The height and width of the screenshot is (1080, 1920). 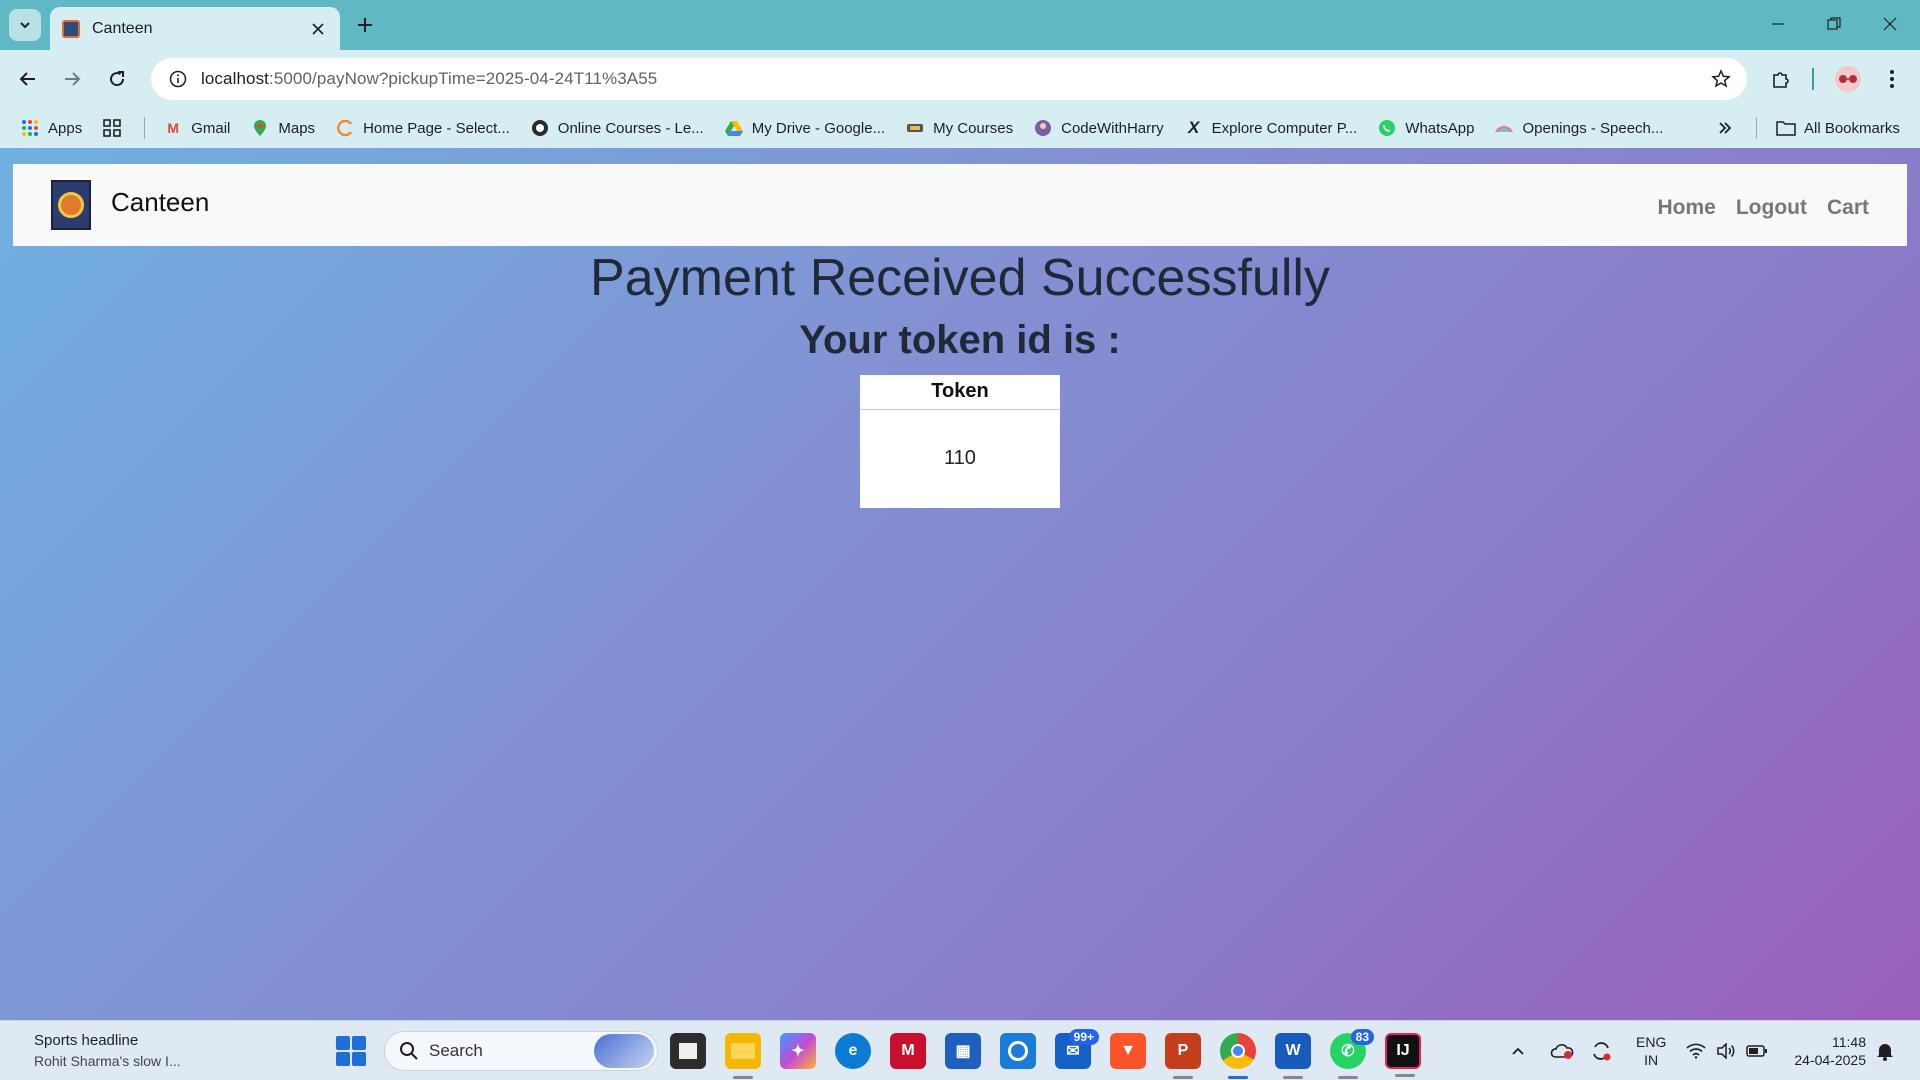 I want to click on bookmark-tab-groups, so click(x=116, y=128).